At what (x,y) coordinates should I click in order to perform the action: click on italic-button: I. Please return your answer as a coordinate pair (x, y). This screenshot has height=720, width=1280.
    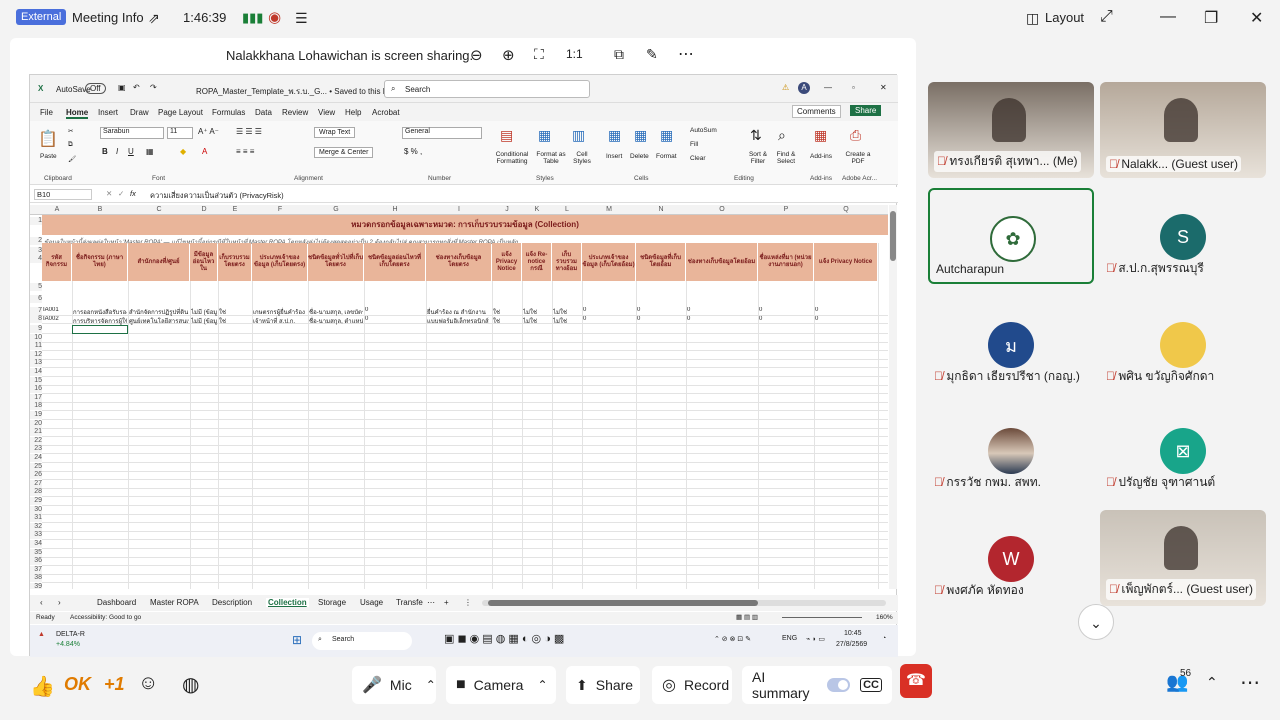
    Looking at the image, I should click on (117, 151).